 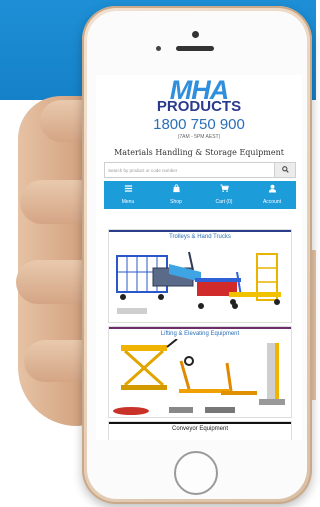 I want to click on category-card-conveyor: Conveyor Equipment, so click(x=200, y=430).